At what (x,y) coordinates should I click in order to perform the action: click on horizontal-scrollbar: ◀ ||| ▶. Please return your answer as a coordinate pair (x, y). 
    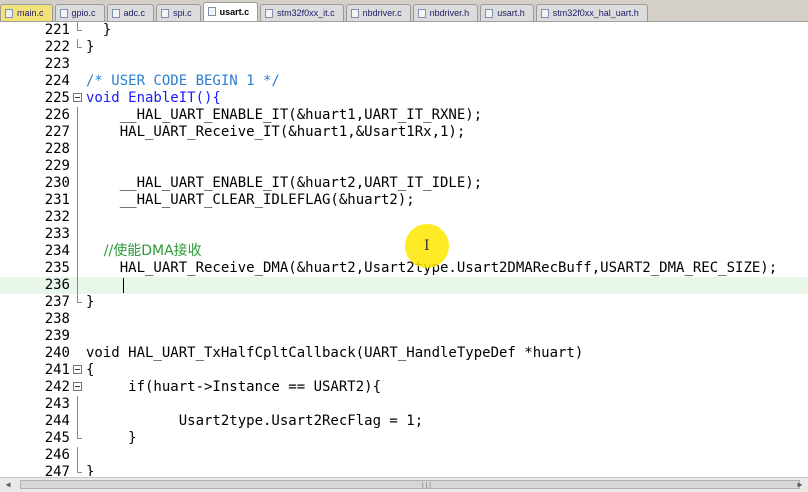
    Looking at the image, I should click on (404, 484).